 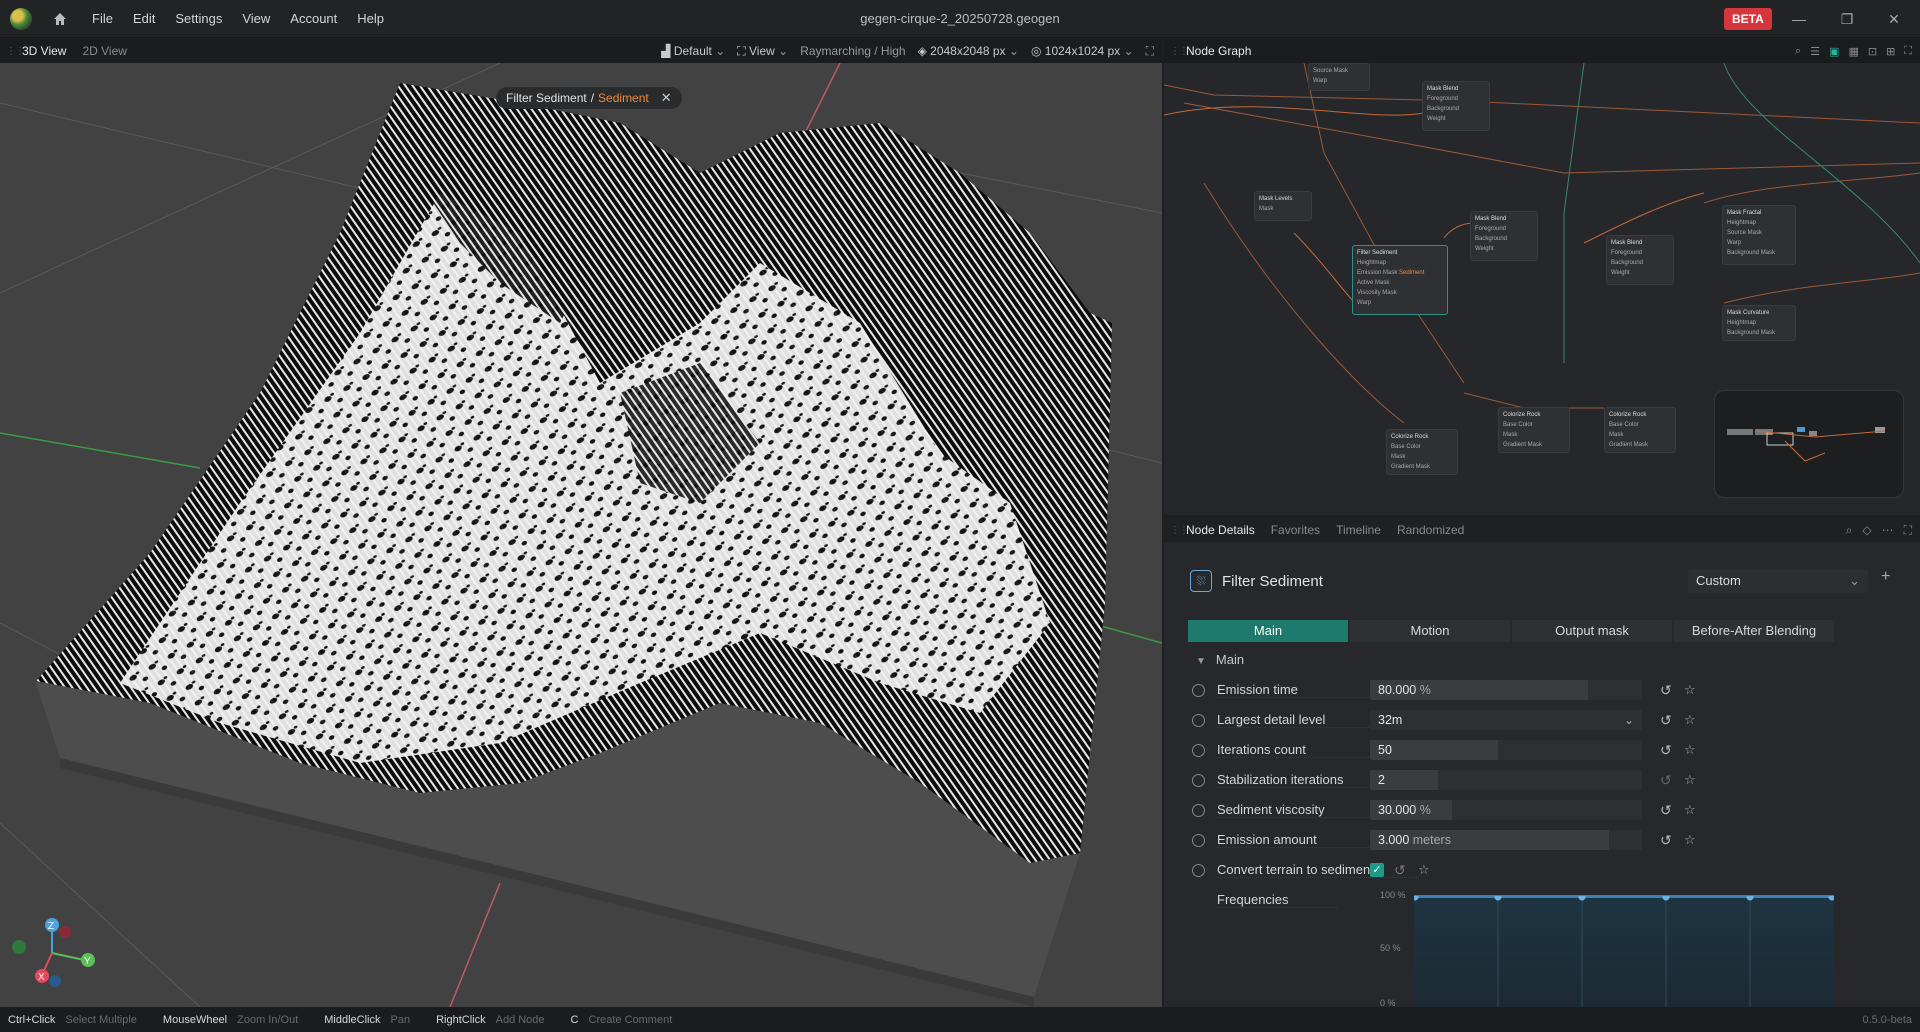 What do you see at coordinates (1082, 51) in the screenshot?
I see `preview-resolution-select: ◎ 1024x1024 px ⌄` at bounding box center [1082, 51].